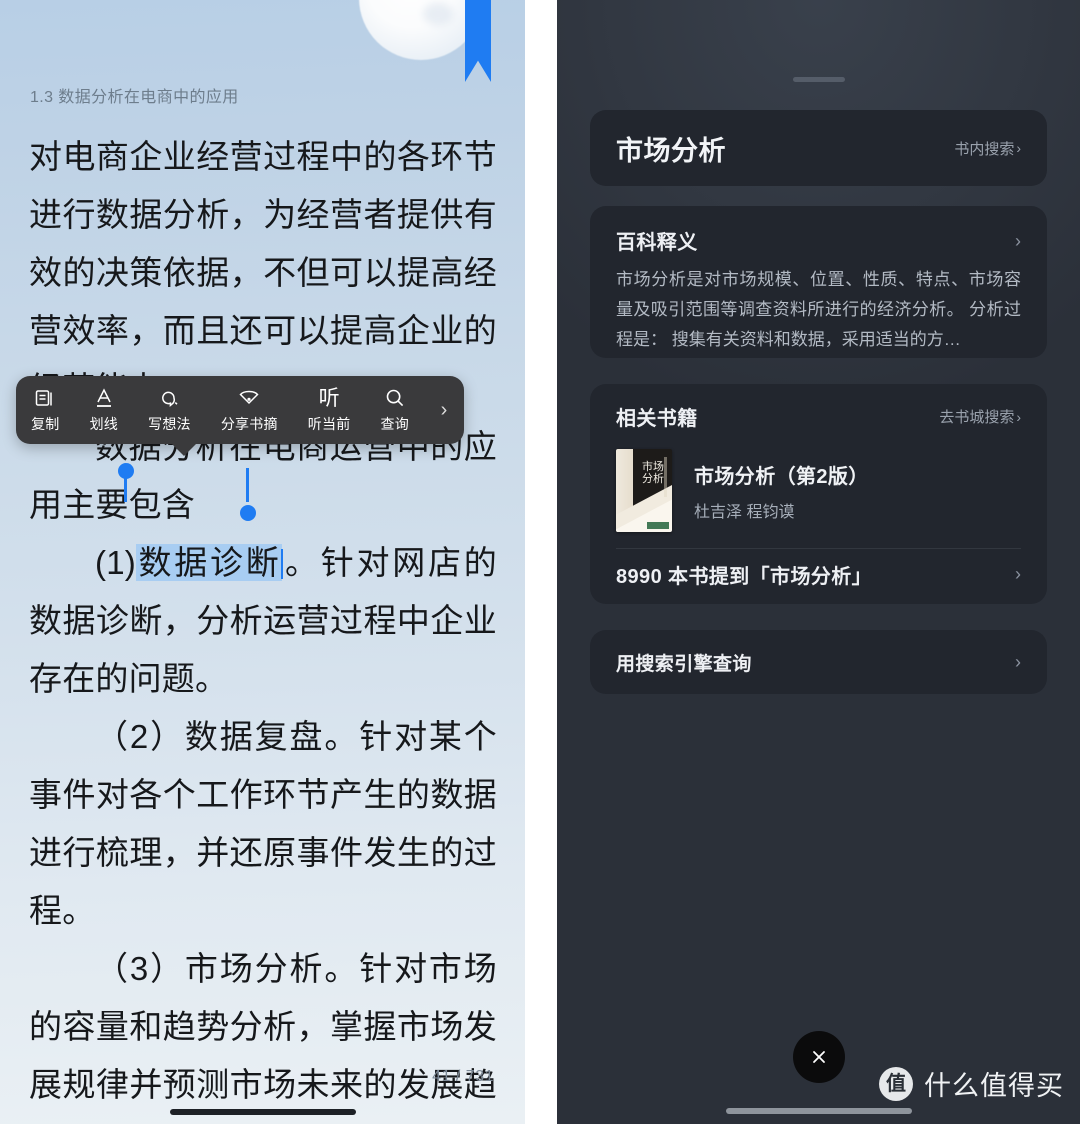  I want to click on sheet-drag-handle, so click(818, 79).